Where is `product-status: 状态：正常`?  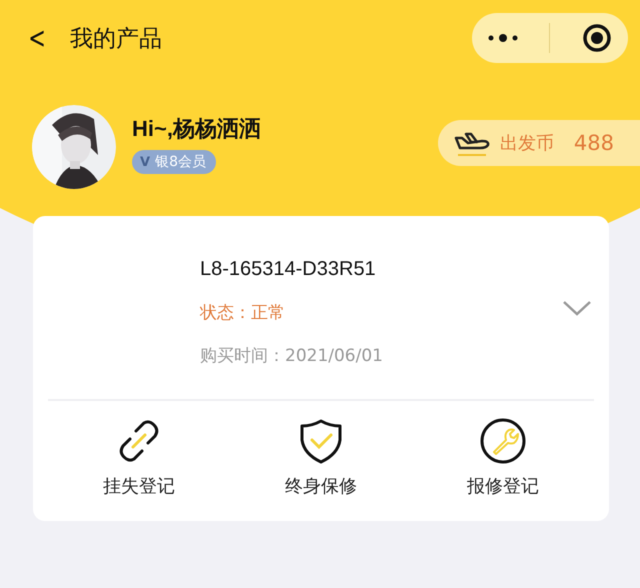 product-status: 状态：正常 is located at coordinates (242, 313).